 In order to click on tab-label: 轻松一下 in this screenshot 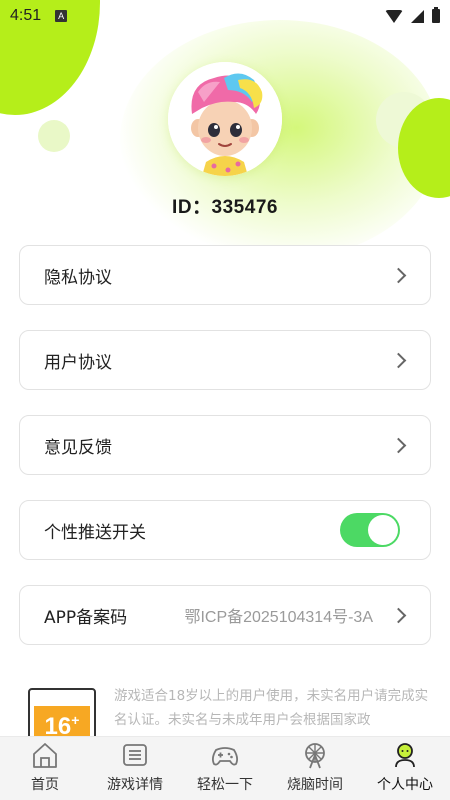, I will do `click(225, 785)`.